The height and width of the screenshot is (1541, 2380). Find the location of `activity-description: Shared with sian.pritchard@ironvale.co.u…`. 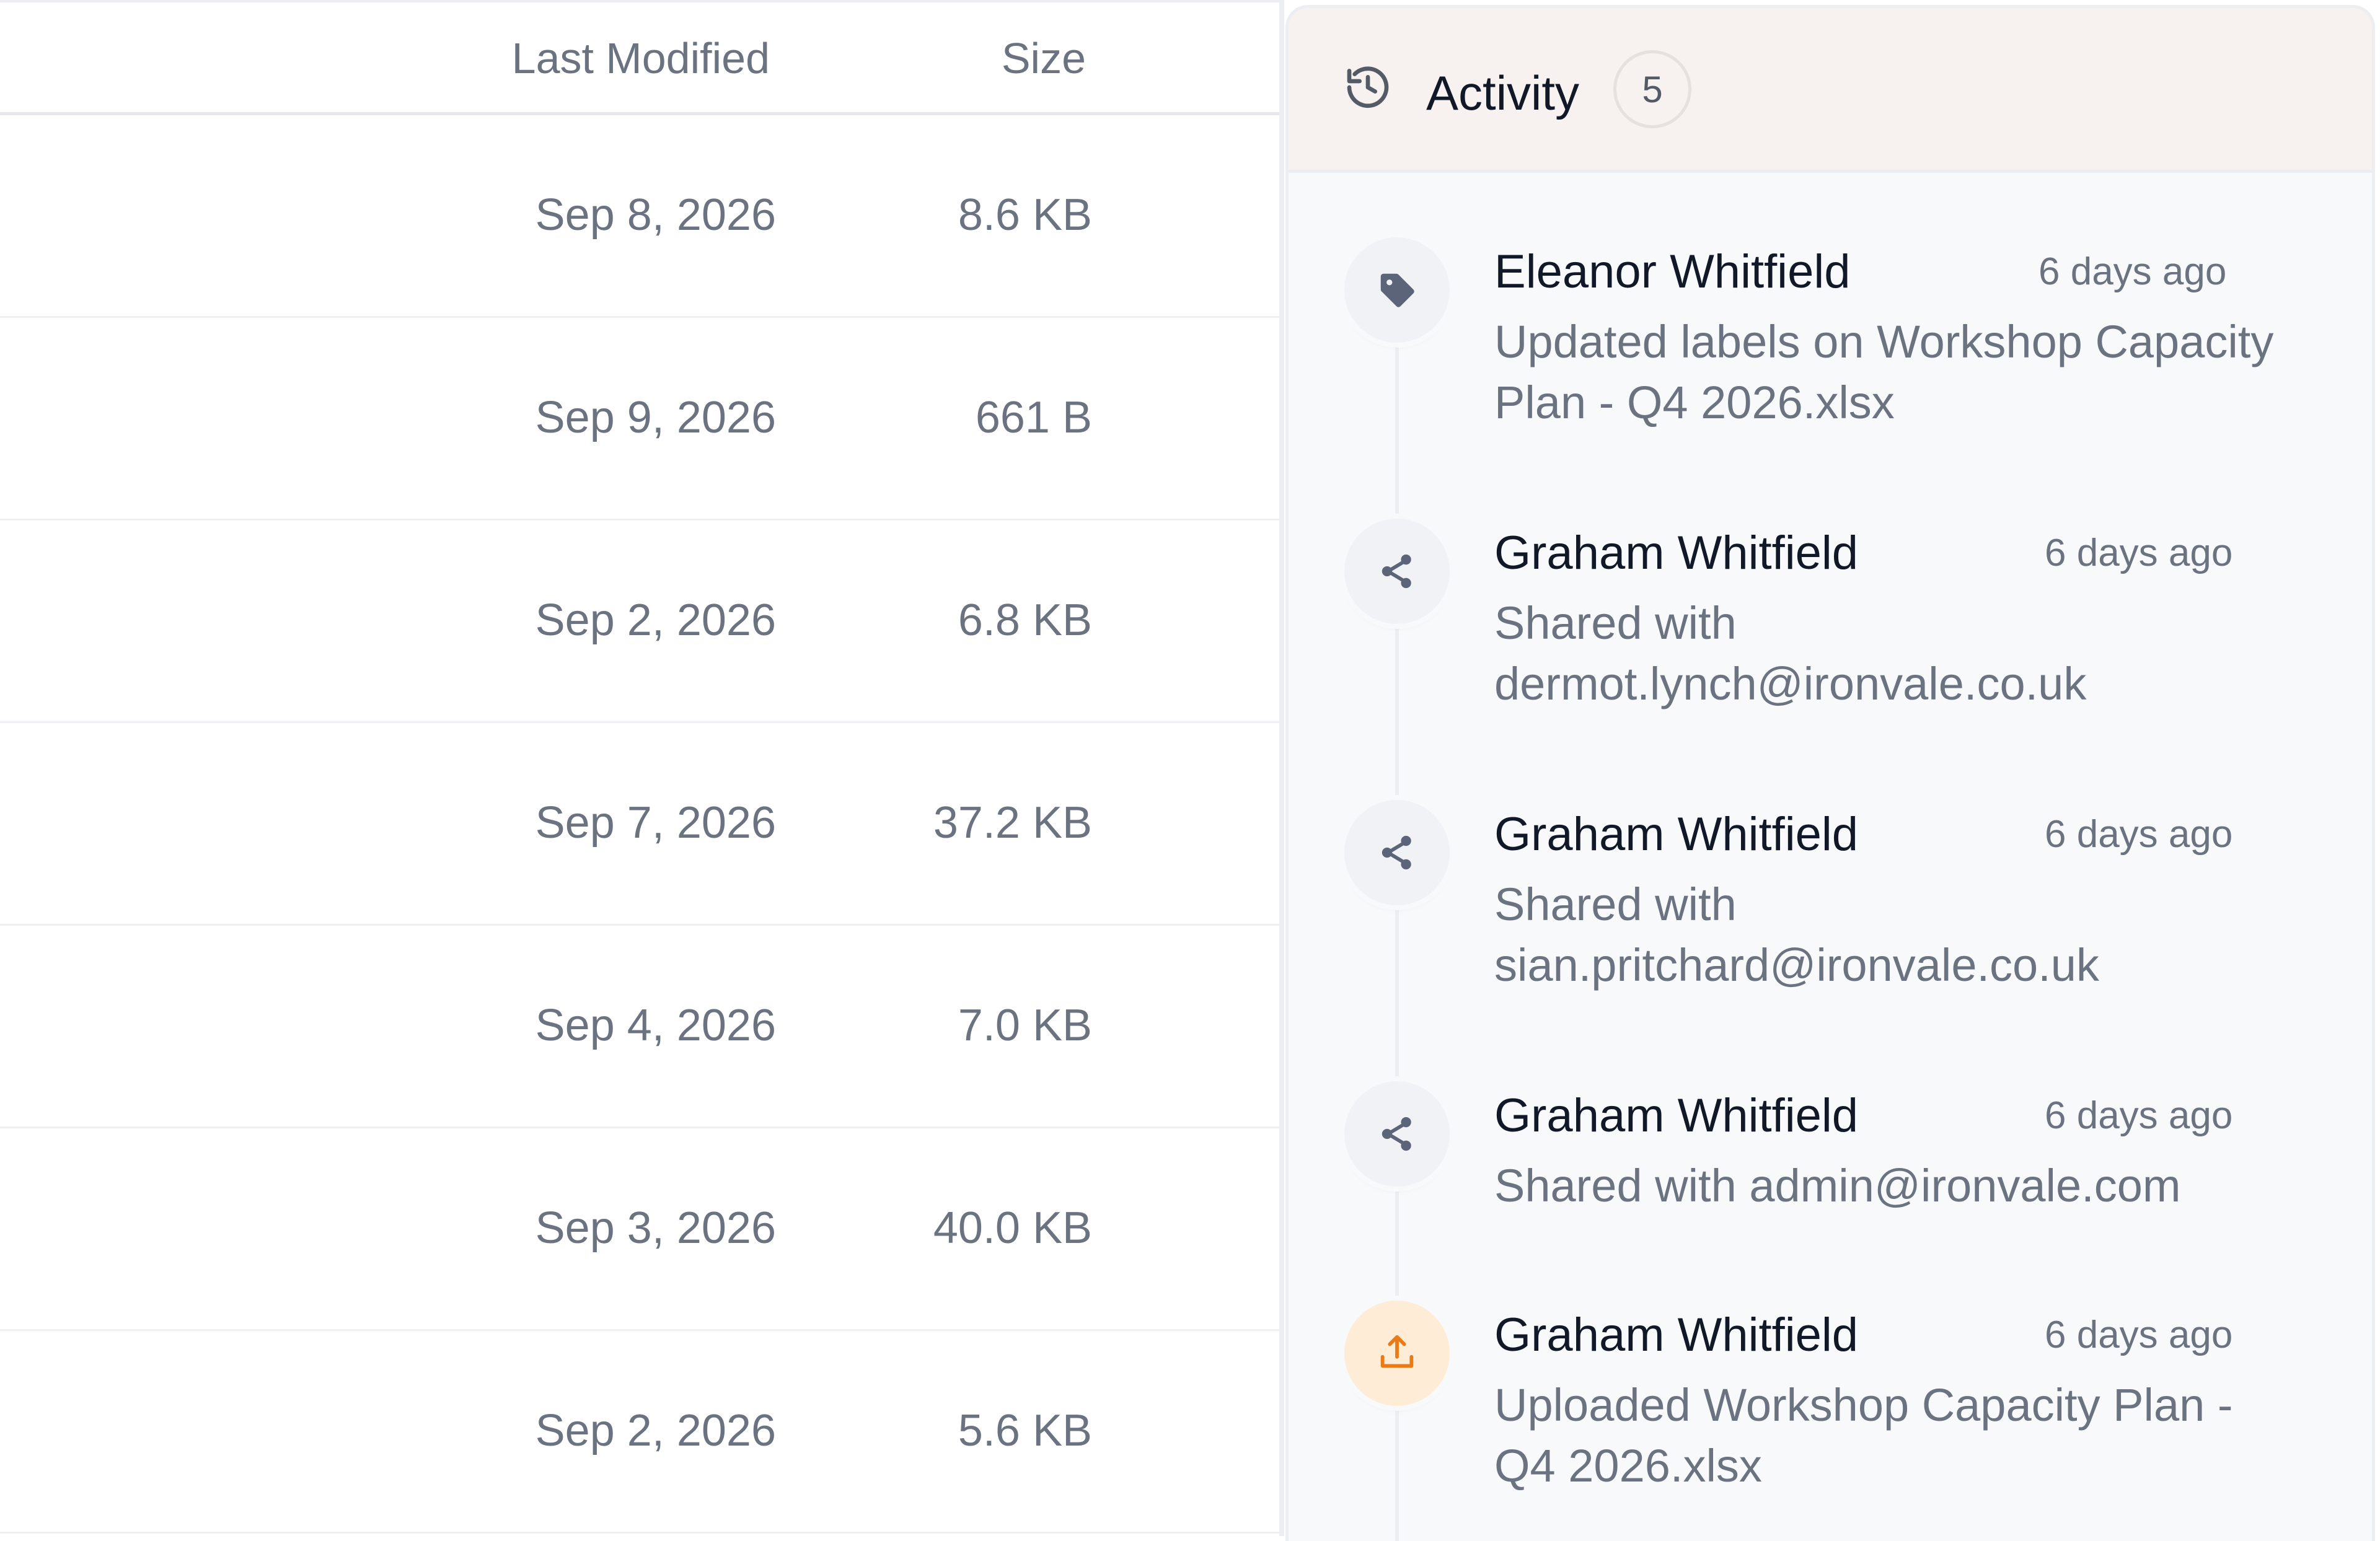

activity-description: Shared with sian.pritchard@ironvale.co.u… is located at coordinates (1796, 935).